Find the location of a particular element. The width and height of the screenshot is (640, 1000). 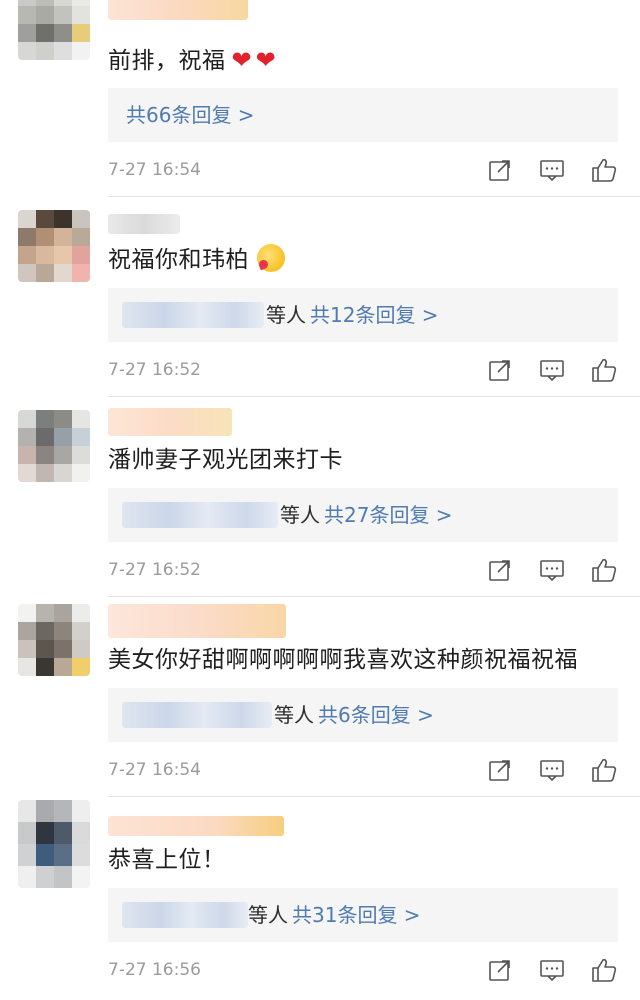

reply-summary: 等人 共27条回复 > is located at coordinates (366, 515).